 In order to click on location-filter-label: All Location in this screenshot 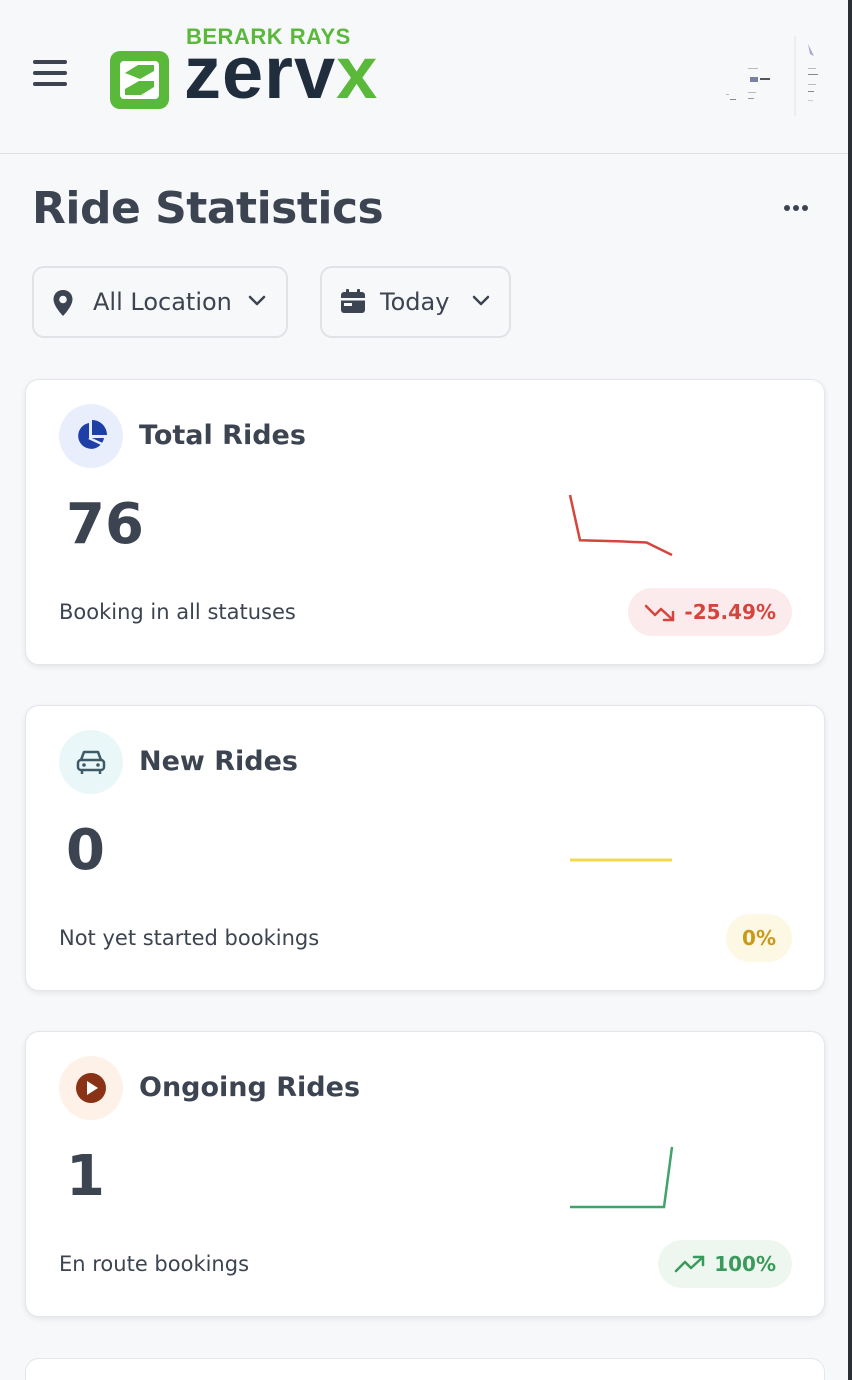, I will do `click(162, 302)`.